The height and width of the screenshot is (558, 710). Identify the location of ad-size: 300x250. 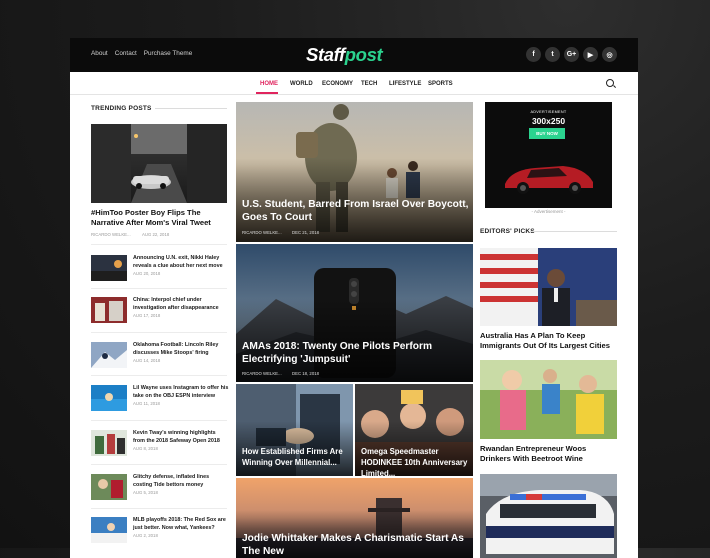
(548, 121).